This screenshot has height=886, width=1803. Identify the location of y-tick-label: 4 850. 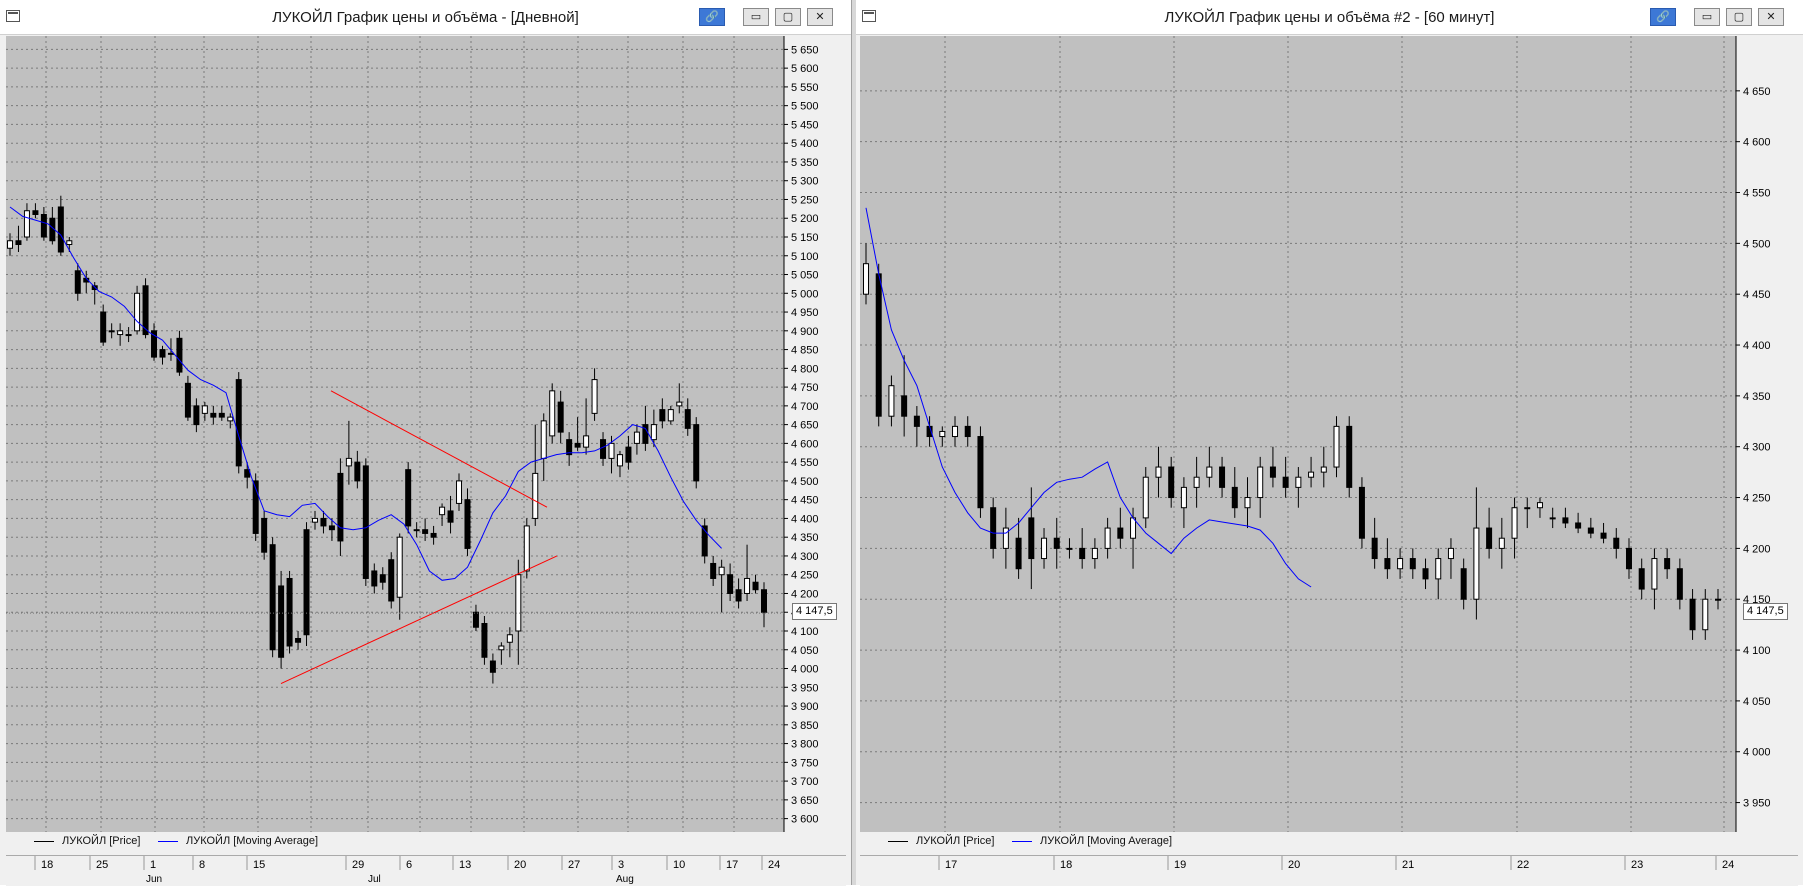
(805, 351).